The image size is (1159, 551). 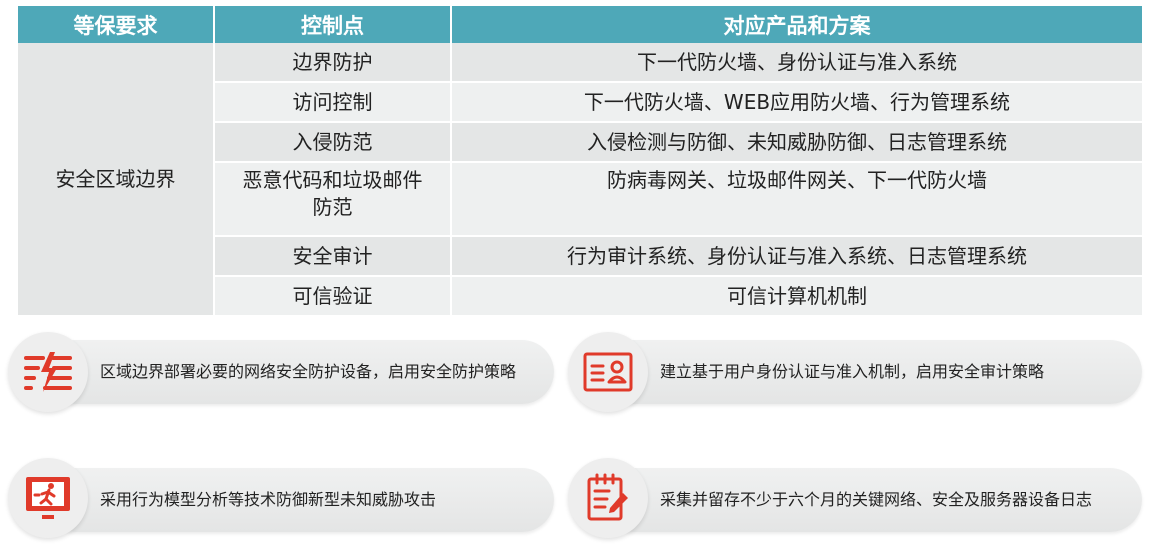 I want to click on zone-cell: 安全区域边界, so click(x=116, y=180).